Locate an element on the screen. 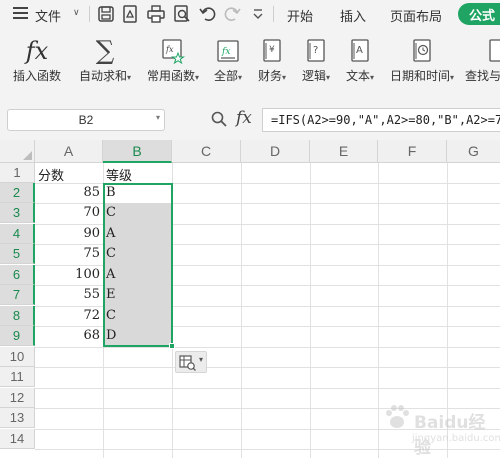 This screenshot has height=458, width=500. formula-input: =IFS(A2>=90,"A",A2>=80,"B",A2>=70 is located at coordinates (381, 120).